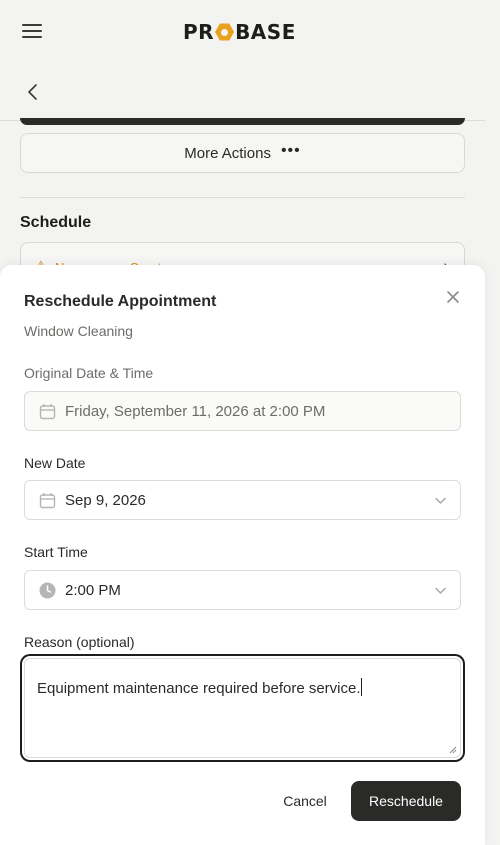  What do you see at coordinates (78, 331) in the screenshot?
I see `sheet-subtitle: Window Cleaning` at bounding box center [78, 331].